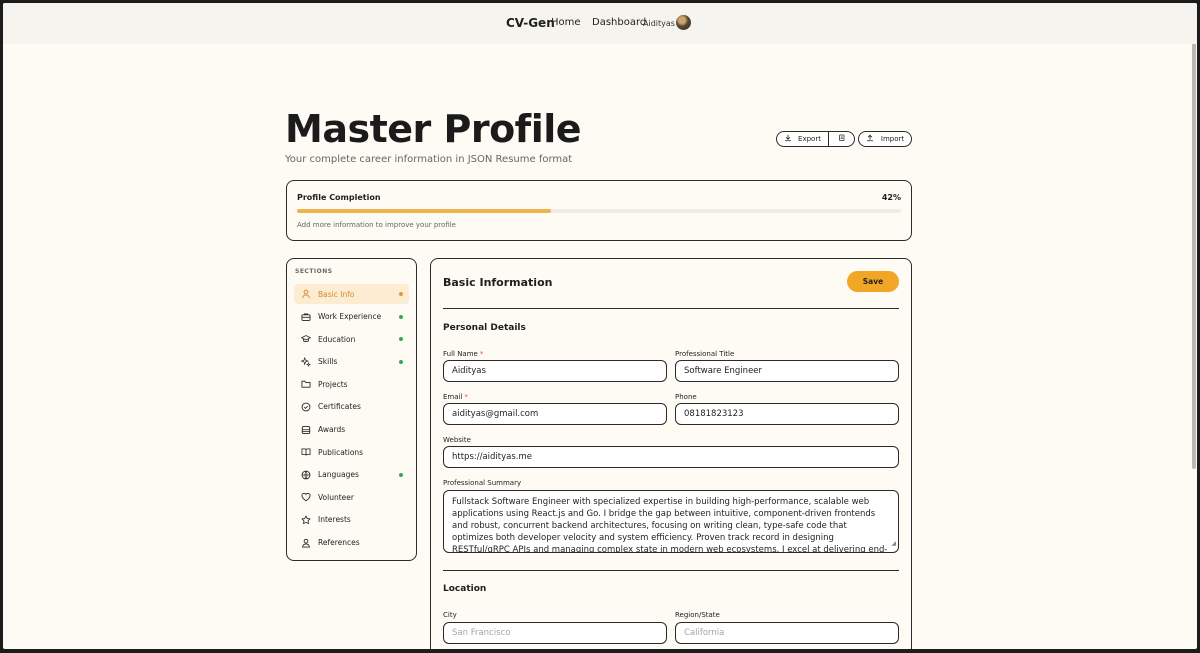 This screenshot has height=653, width=1200. I want to click on personal-details-heading: Personal Details, so click(484, 328).